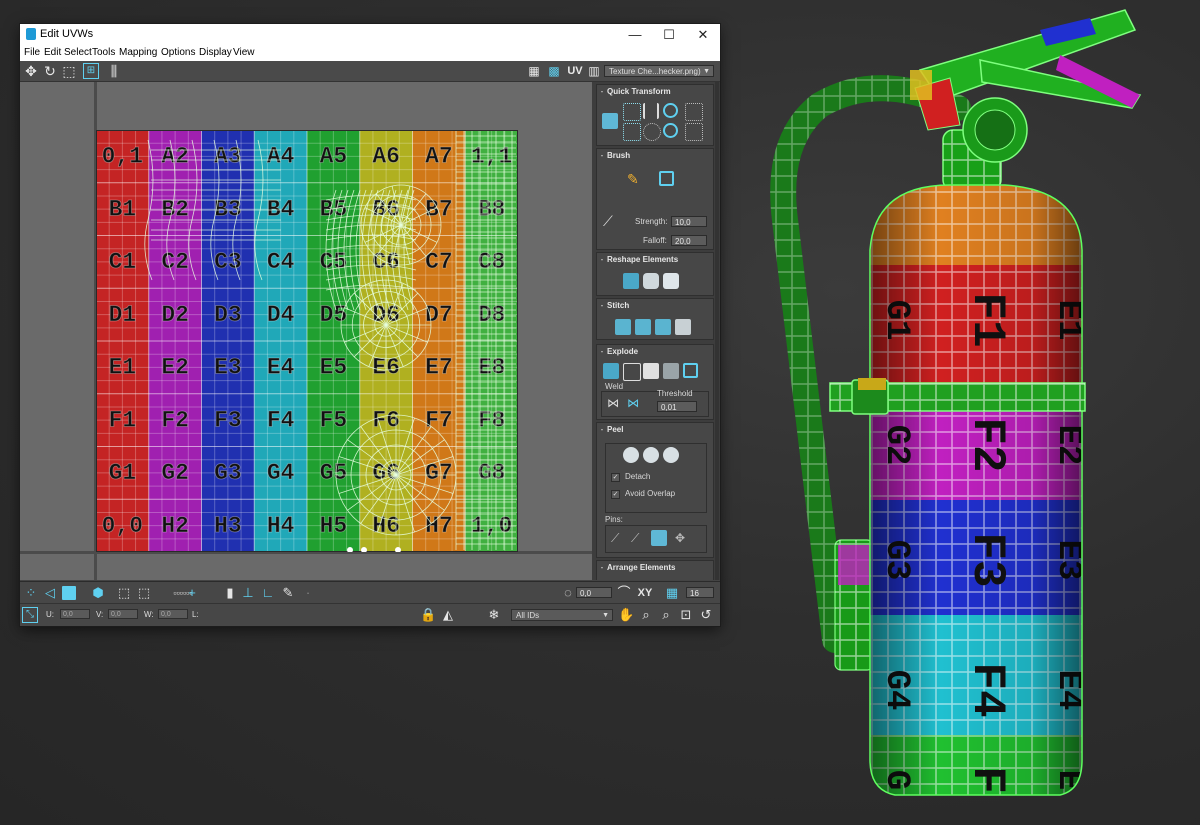 This screenshot has width=1200, height=825. Describe the element at coordinates (615, 477) in the screenshot. I see `detach-checkbox: ✓` at that location.